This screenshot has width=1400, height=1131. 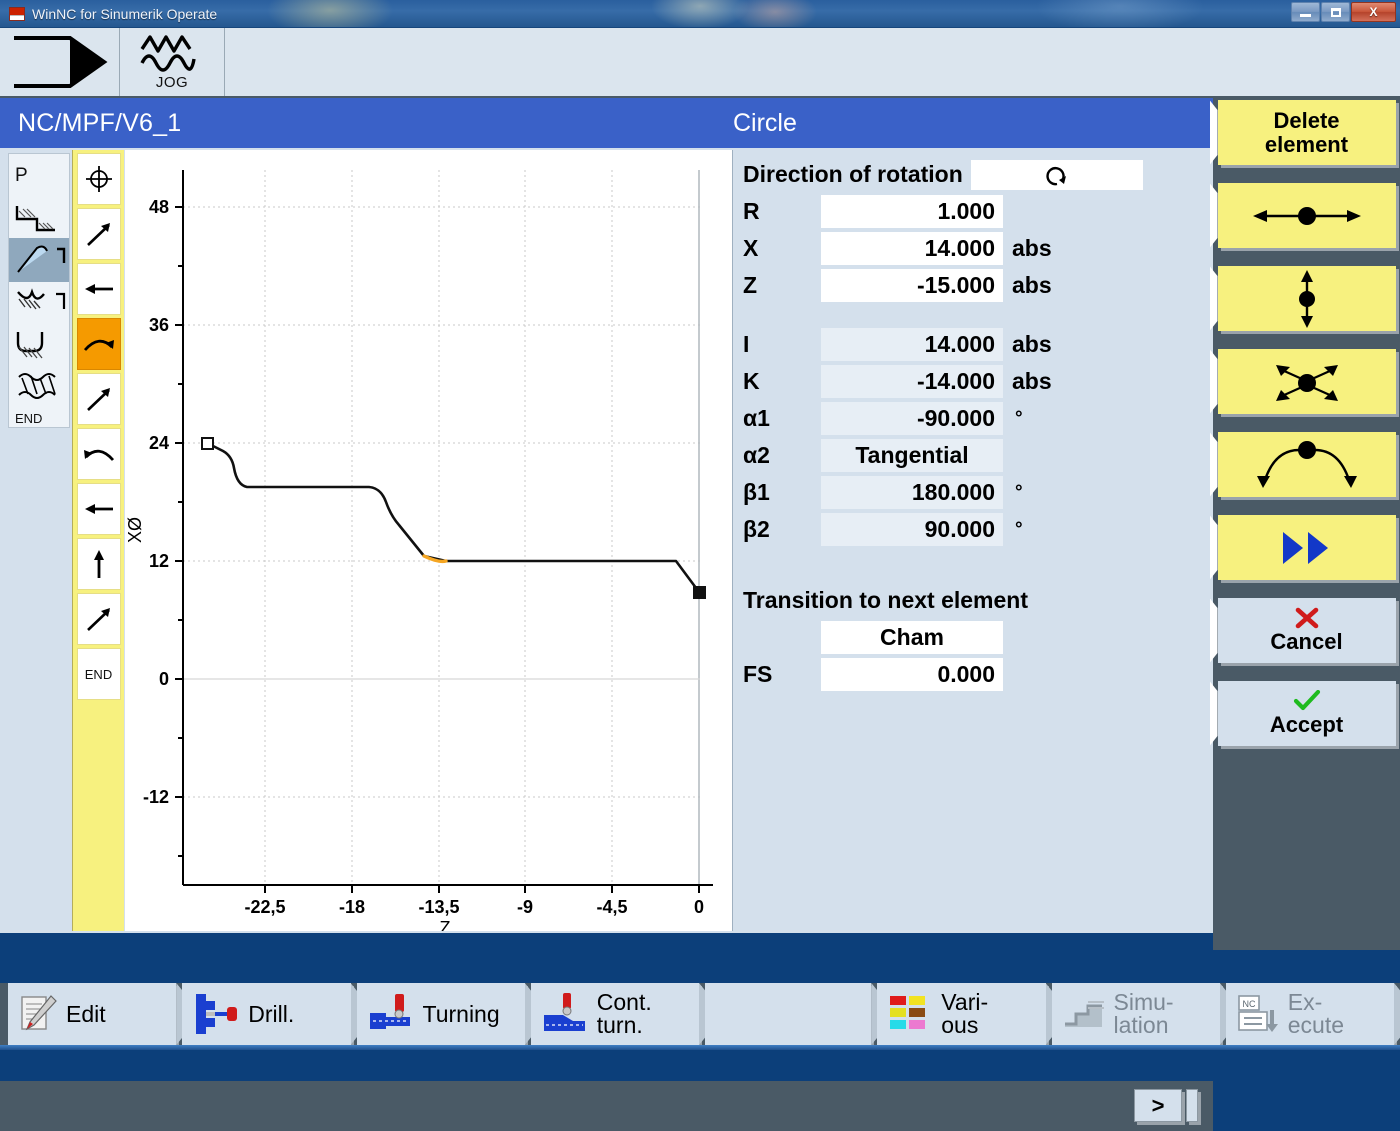 What do you see at coordinates (1373, 12) in the screenshot?
I see `close-button: X` at bounding box center [1373, 12].